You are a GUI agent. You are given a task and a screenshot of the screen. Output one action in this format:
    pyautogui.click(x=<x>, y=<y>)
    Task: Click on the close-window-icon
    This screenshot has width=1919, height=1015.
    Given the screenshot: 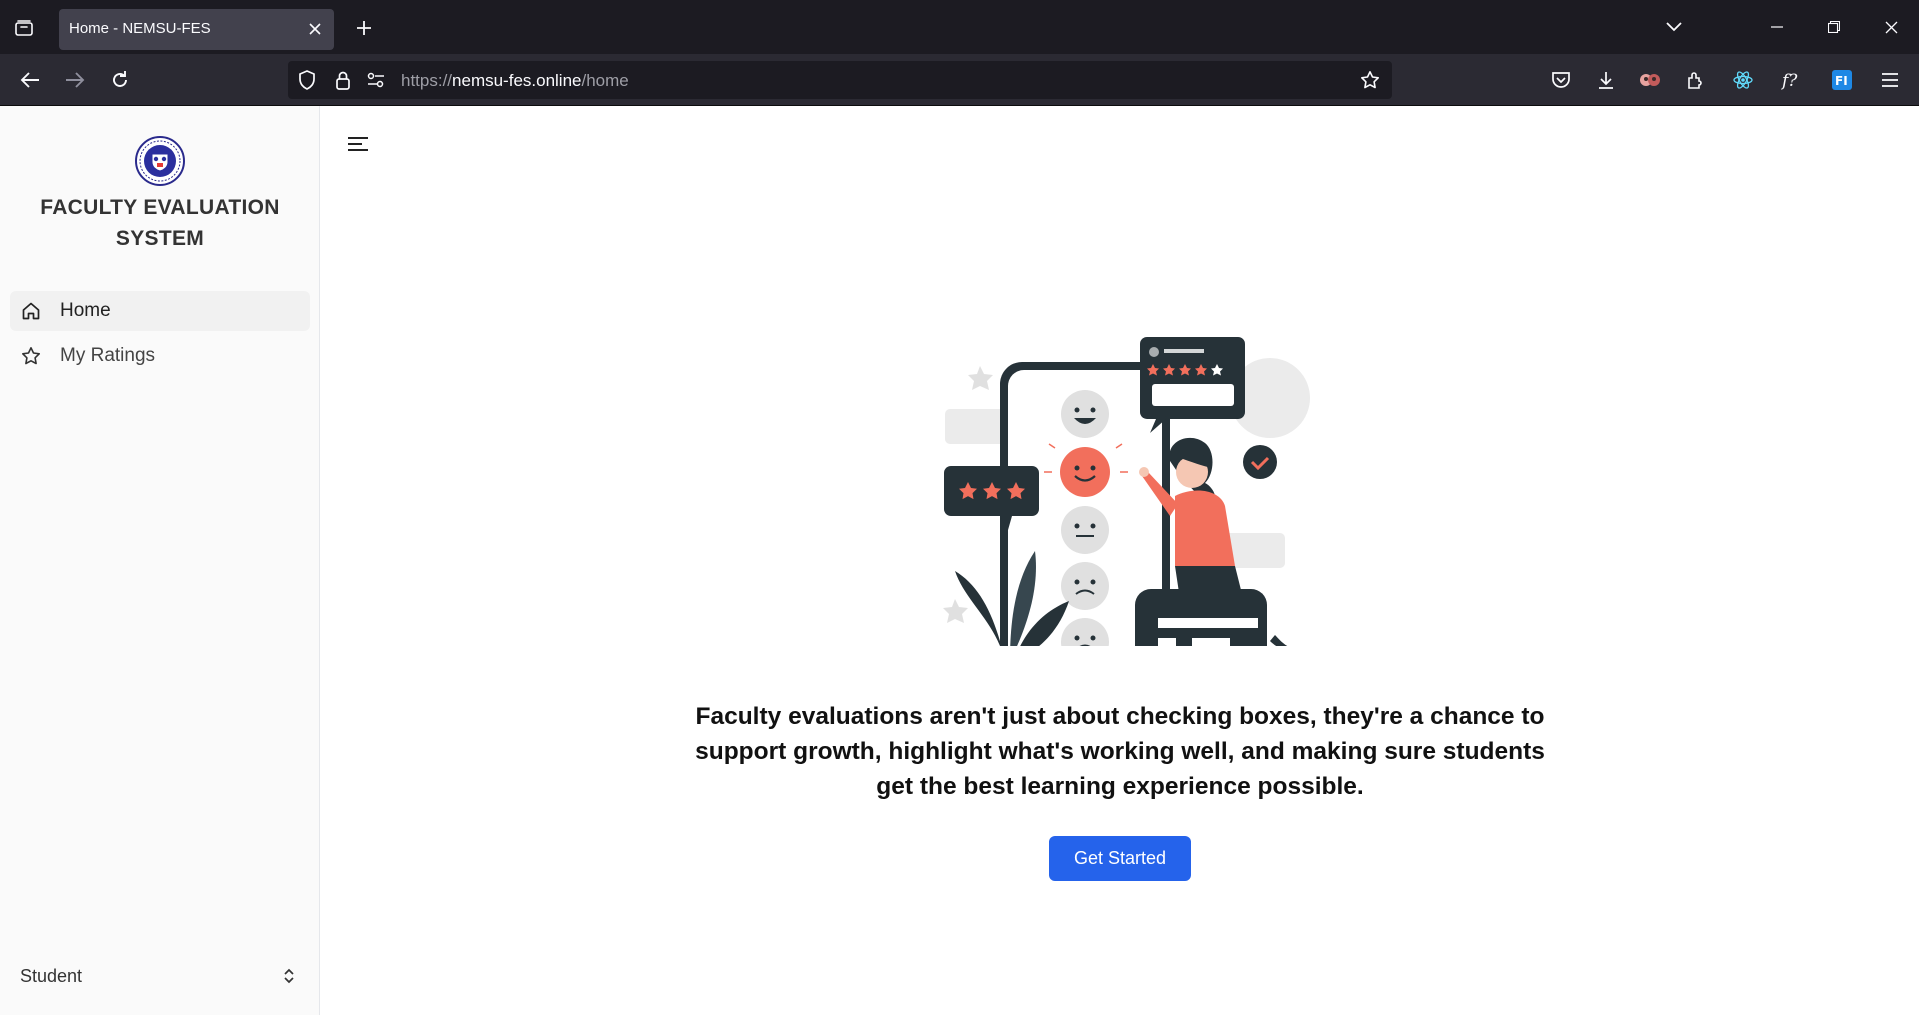 What is the action you would take?
    pyautogui.click(x=1891, y=27)
    